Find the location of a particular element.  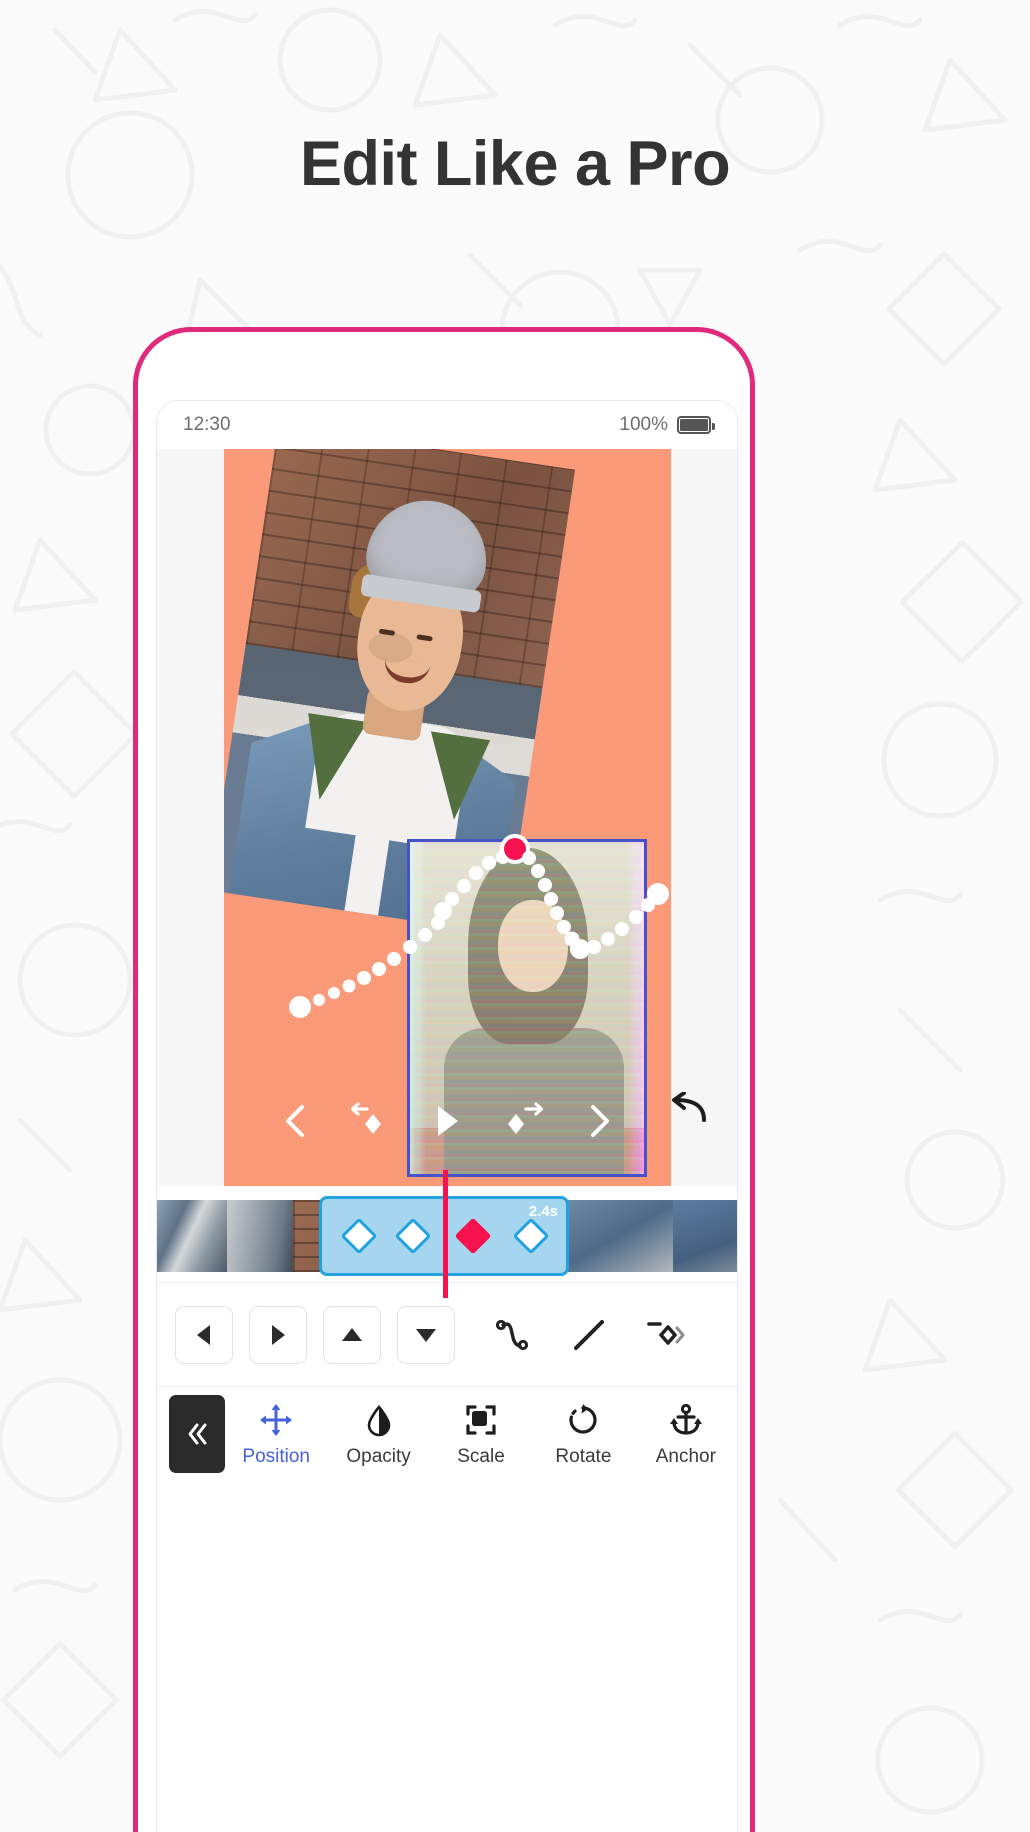

play-button is located at coordinates (447, 1121).